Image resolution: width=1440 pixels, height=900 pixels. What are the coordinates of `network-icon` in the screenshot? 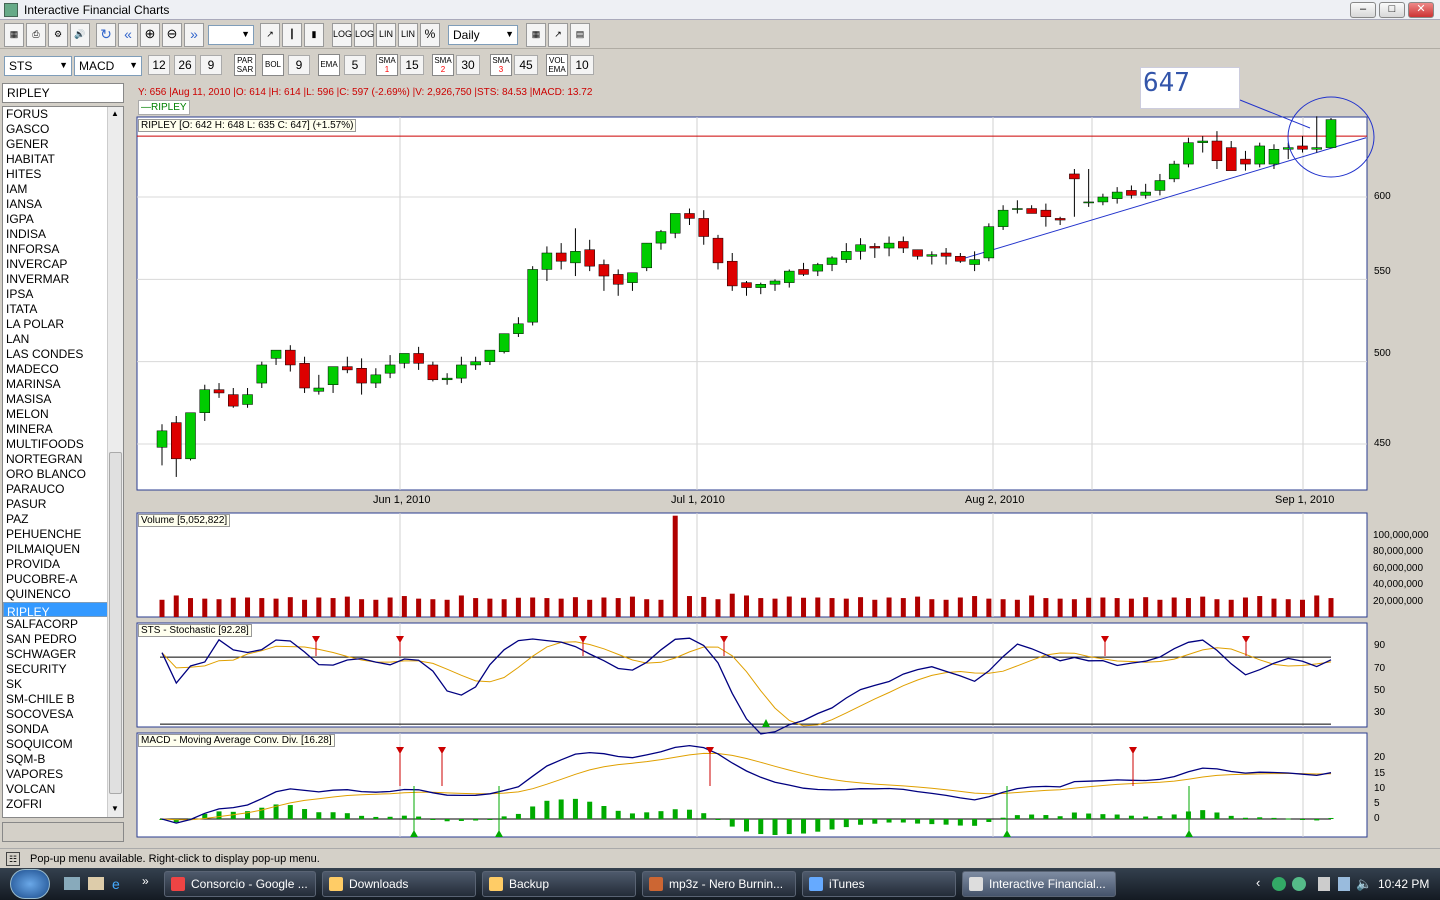 It's located at (1344, 884).